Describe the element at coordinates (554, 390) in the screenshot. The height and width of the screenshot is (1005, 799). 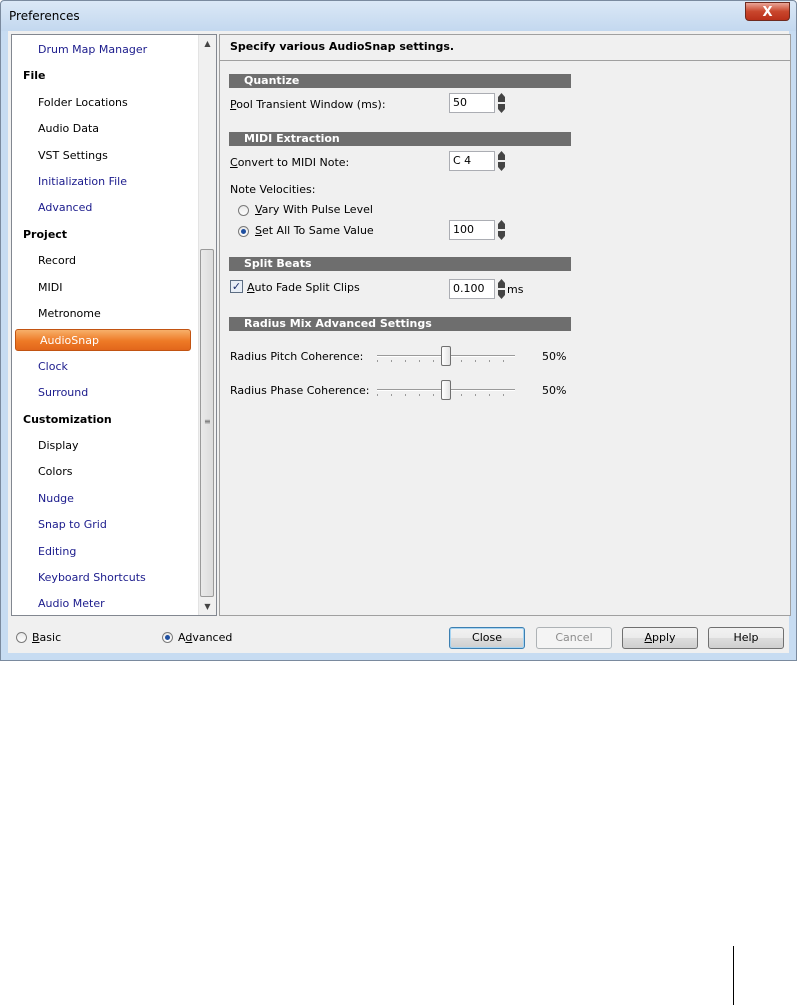
I see `phase-coherence-value: 50%` at that location.